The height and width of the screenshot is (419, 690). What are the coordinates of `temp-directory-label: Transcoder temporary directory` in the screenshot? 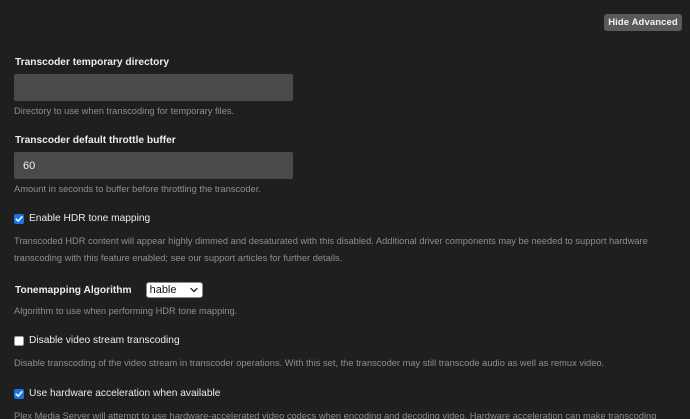 It's located at (92, 62).